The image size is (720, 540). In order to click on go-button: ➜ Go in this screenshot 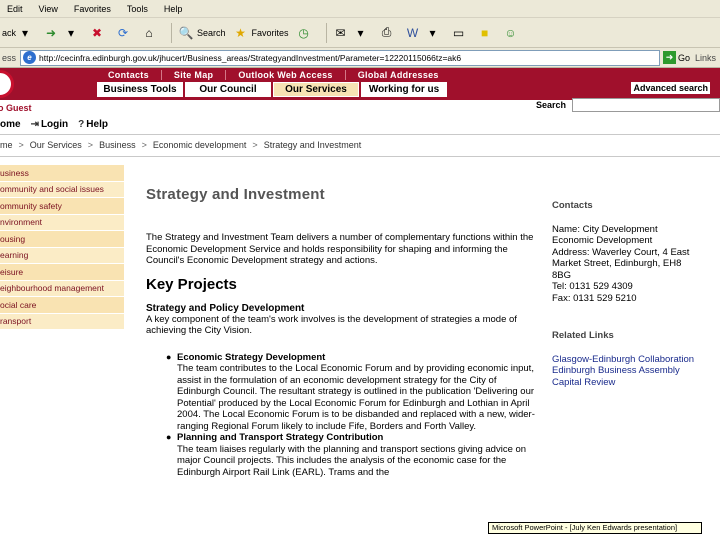, I will do `click(676, 57)`.